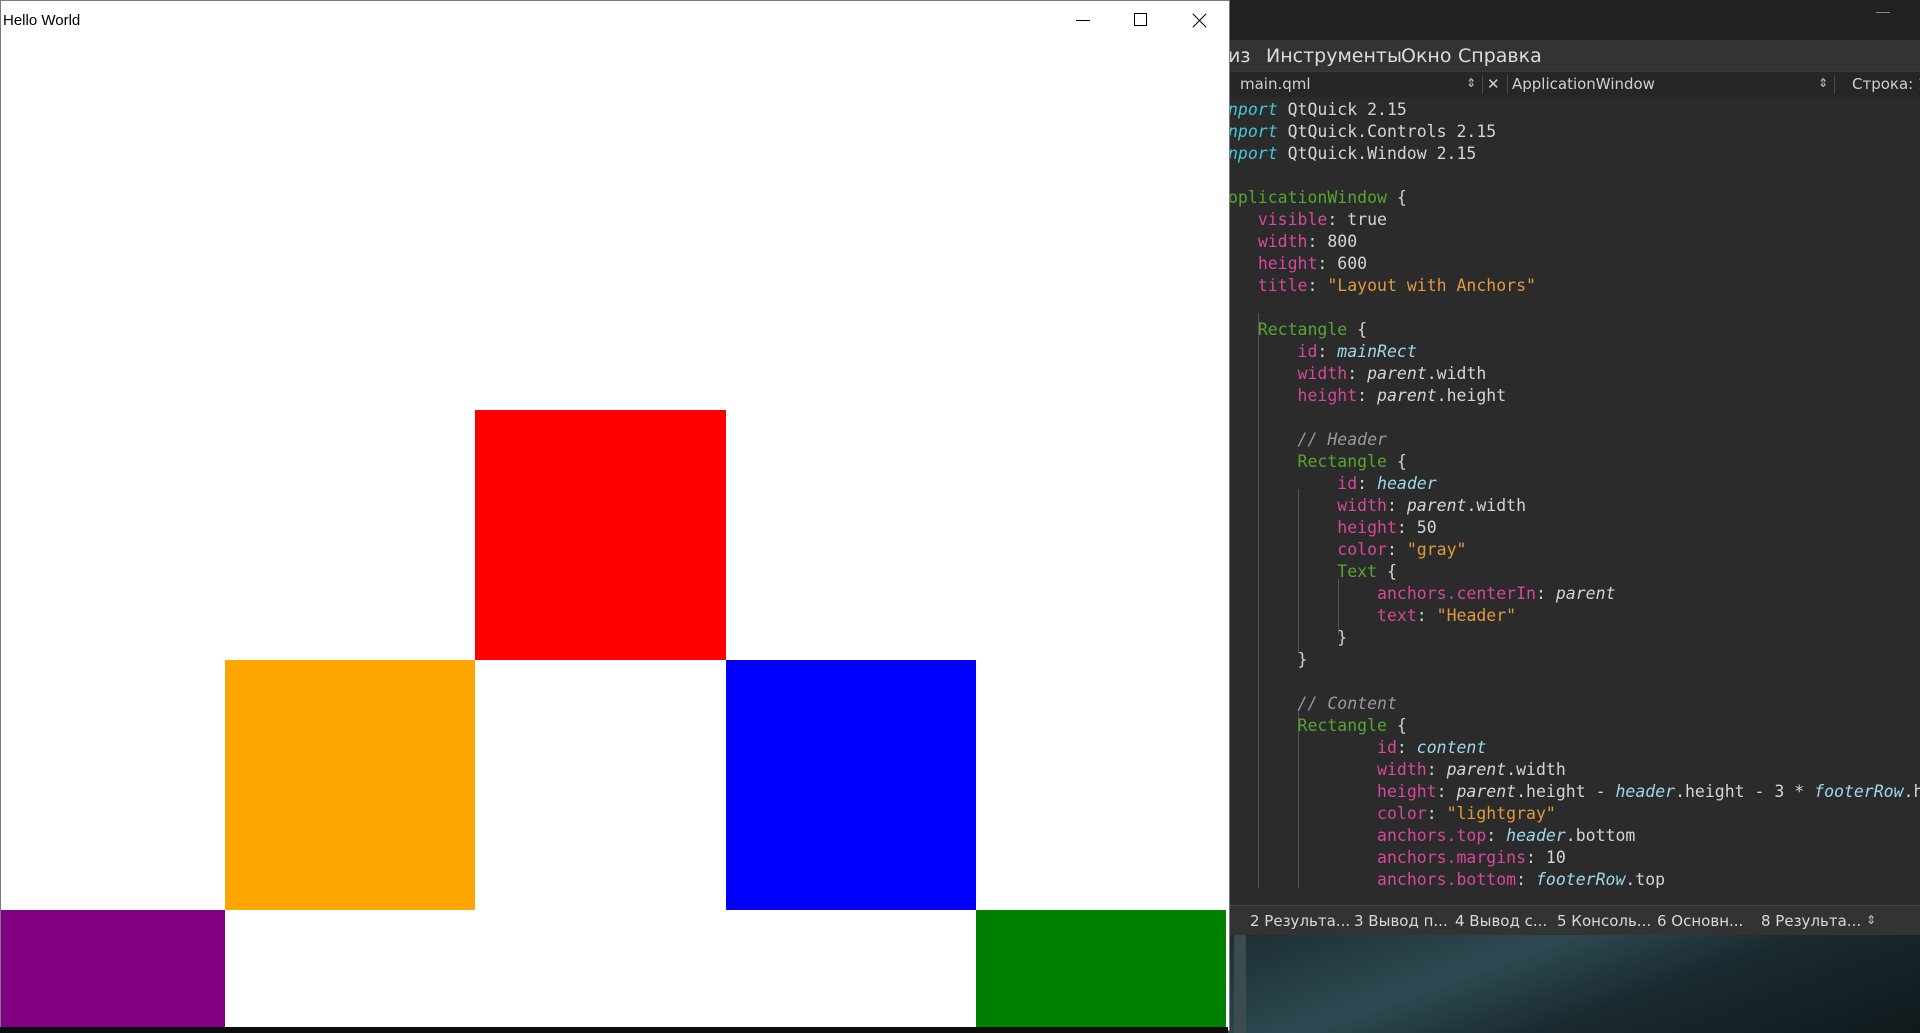 Image resolution: width=1920 pixels, height=1033 pixels. Describe the element at coordinates (1452, 857) in the screenshot. I see `code-token: anchors.margins` at that location.